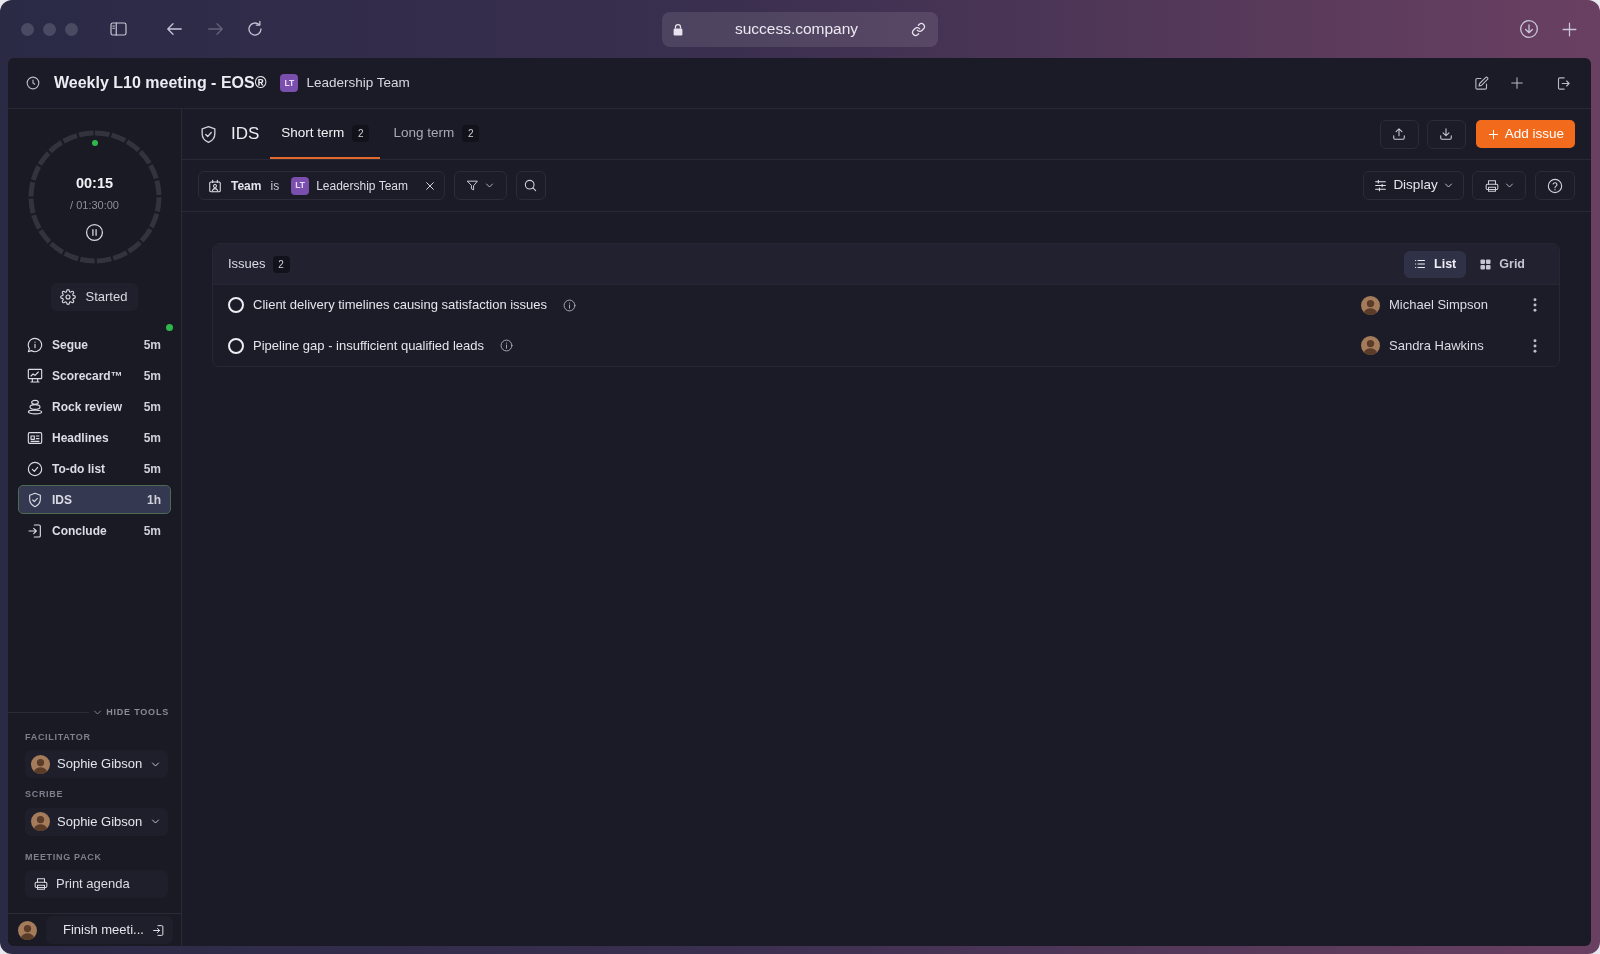  What do you see at coordinates (1413, 185) in the screenshot?
I see `display-button: Display` at bounding box center [1413, 185].